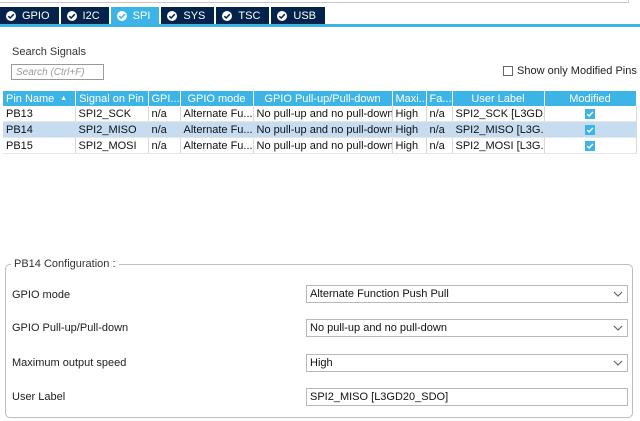 This screenshot has width=640, height=421. Describe the element at coordinates (467, 294) in the screenshot. I see `gpio-mode-select: Alternate Function Push Pull` at that location.